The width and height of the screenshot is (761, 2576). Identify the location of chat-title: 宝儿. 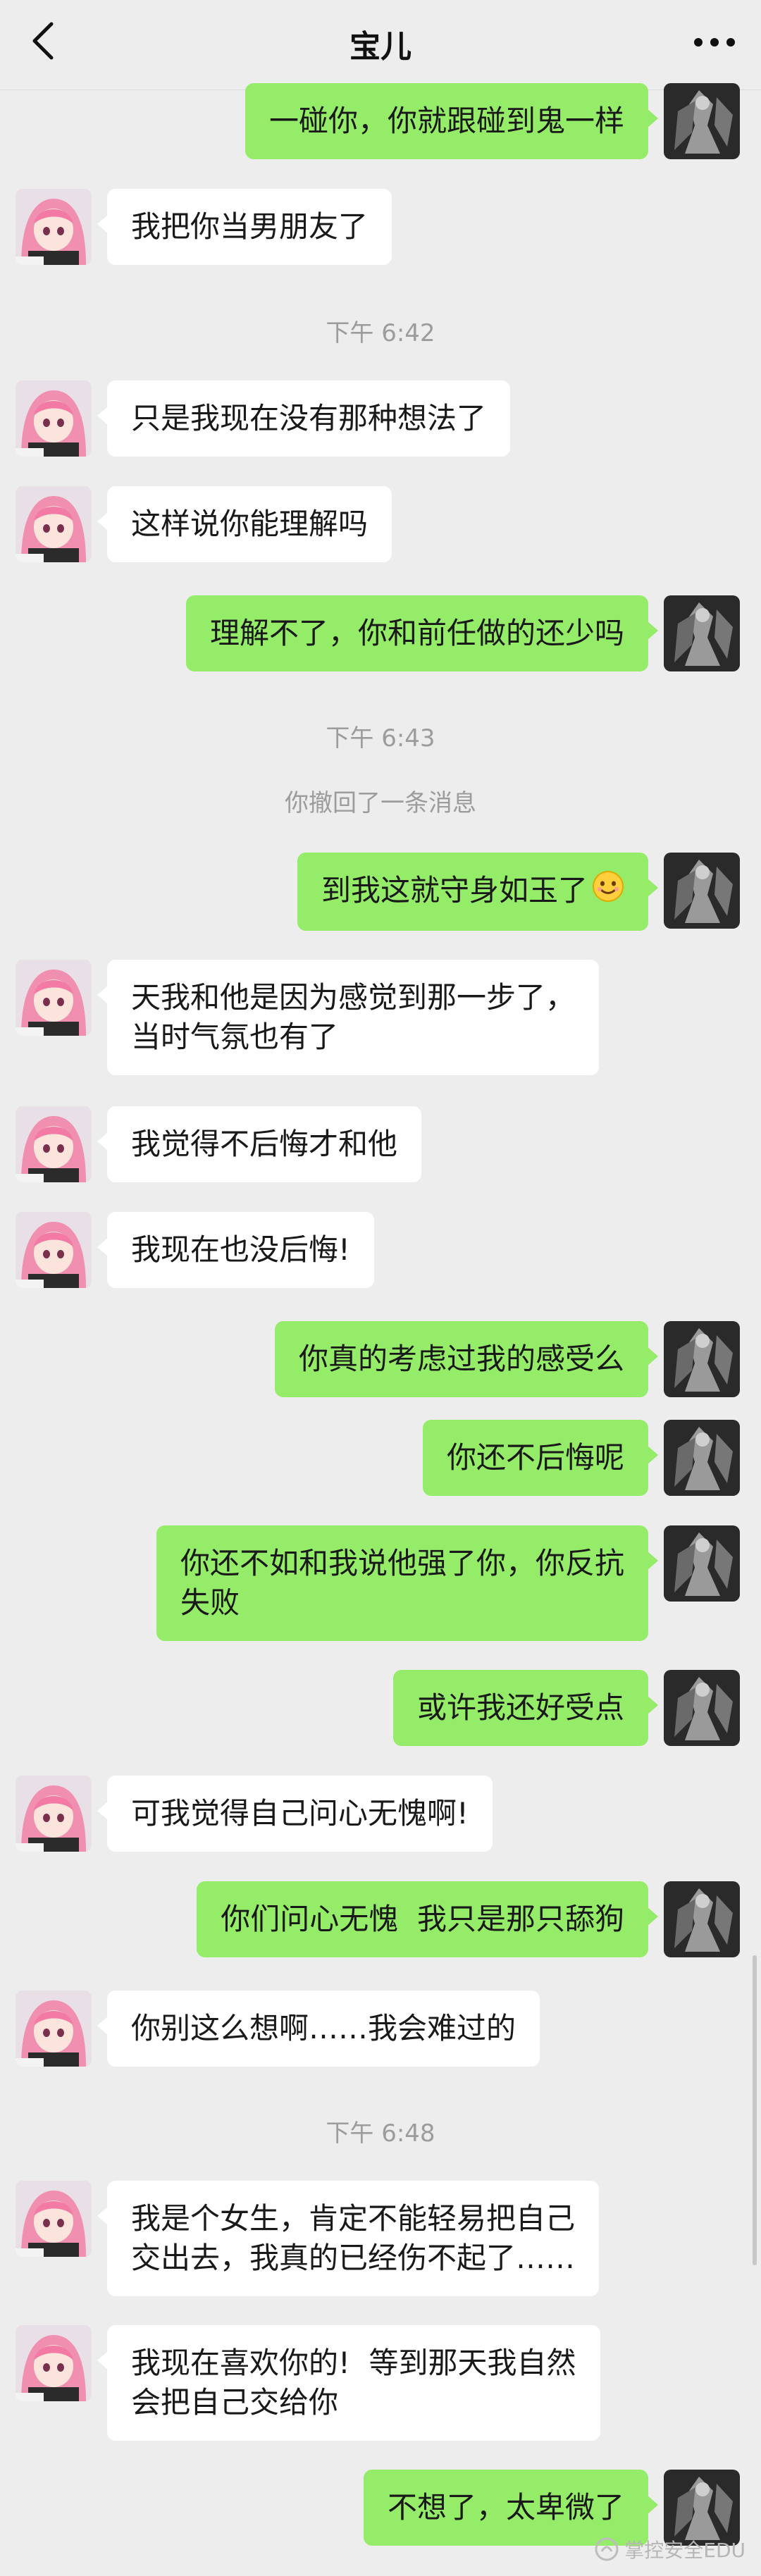
(380, 47).